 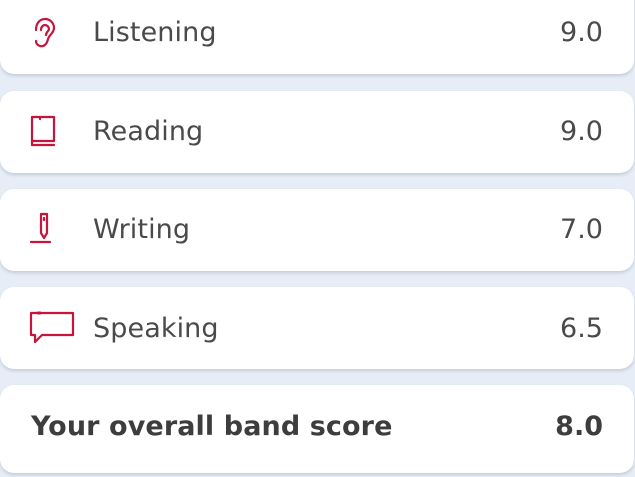 I want to click on book-icon, so click(x=43, y=131).